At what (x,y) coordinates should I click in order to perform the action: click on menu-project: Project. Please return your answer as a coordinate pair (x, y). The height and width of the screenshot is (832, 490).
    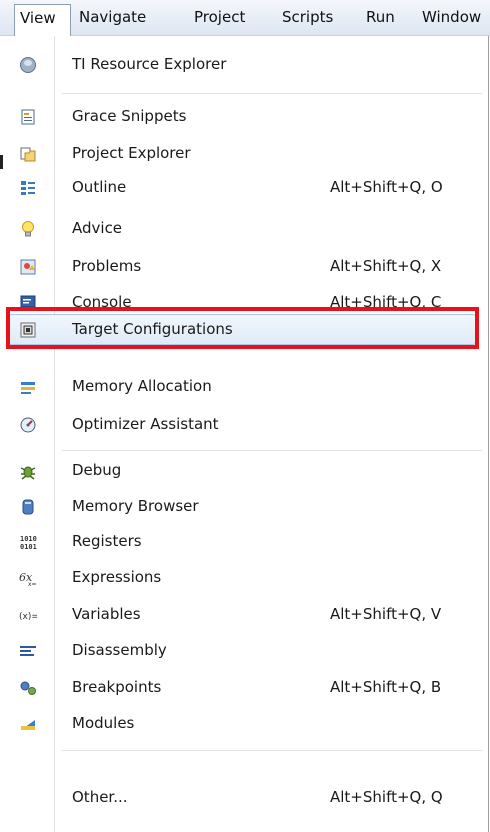
    Looking at the image, I should click on (219, 17).